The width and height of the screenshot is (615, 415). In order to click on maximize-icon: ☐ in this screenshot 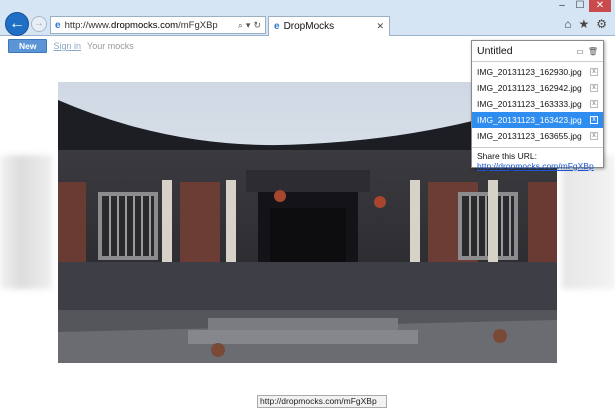, I will do `click(580, 6)`.